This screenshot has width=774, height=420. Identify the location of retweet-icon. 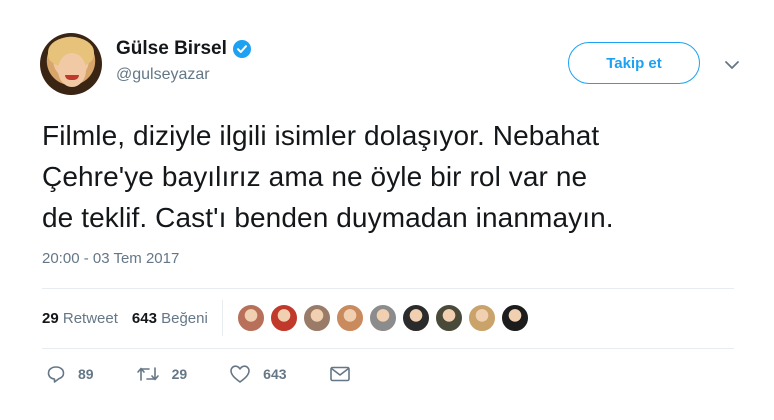
(147, 374).